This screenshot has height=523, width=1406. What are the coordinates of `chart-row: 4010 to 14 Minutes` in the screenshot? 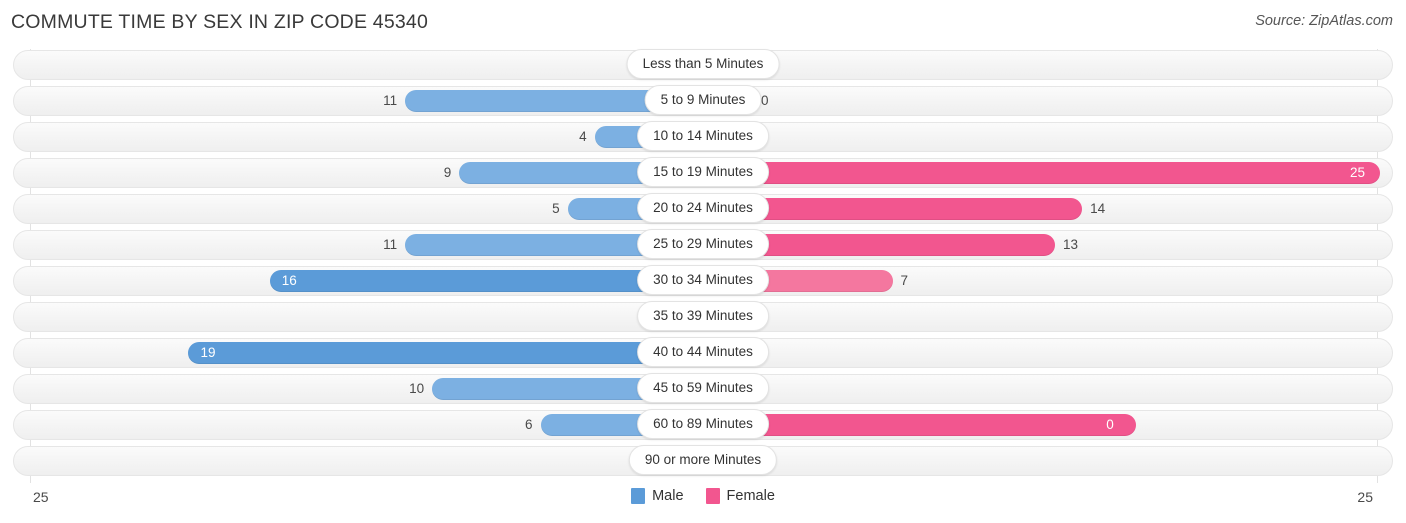 It's located at (703, 137).